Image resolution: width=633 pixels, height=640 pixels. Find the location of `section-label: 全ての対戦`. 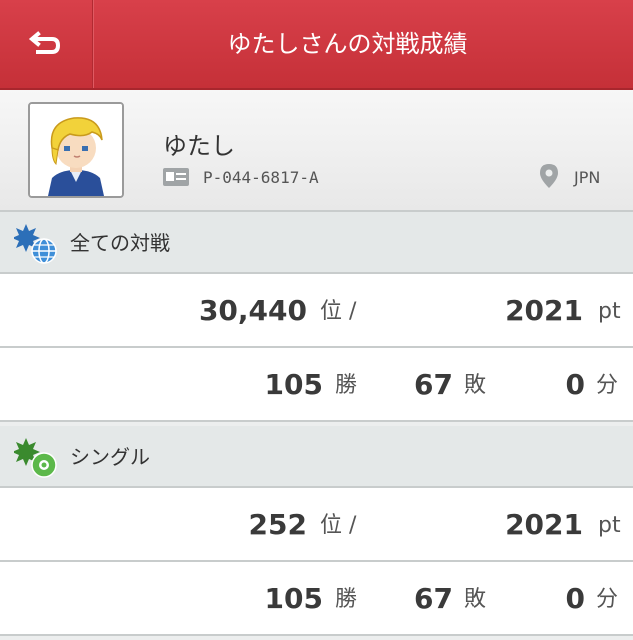

section-label: 全ての対戦 is located at coordinates (120, 243).